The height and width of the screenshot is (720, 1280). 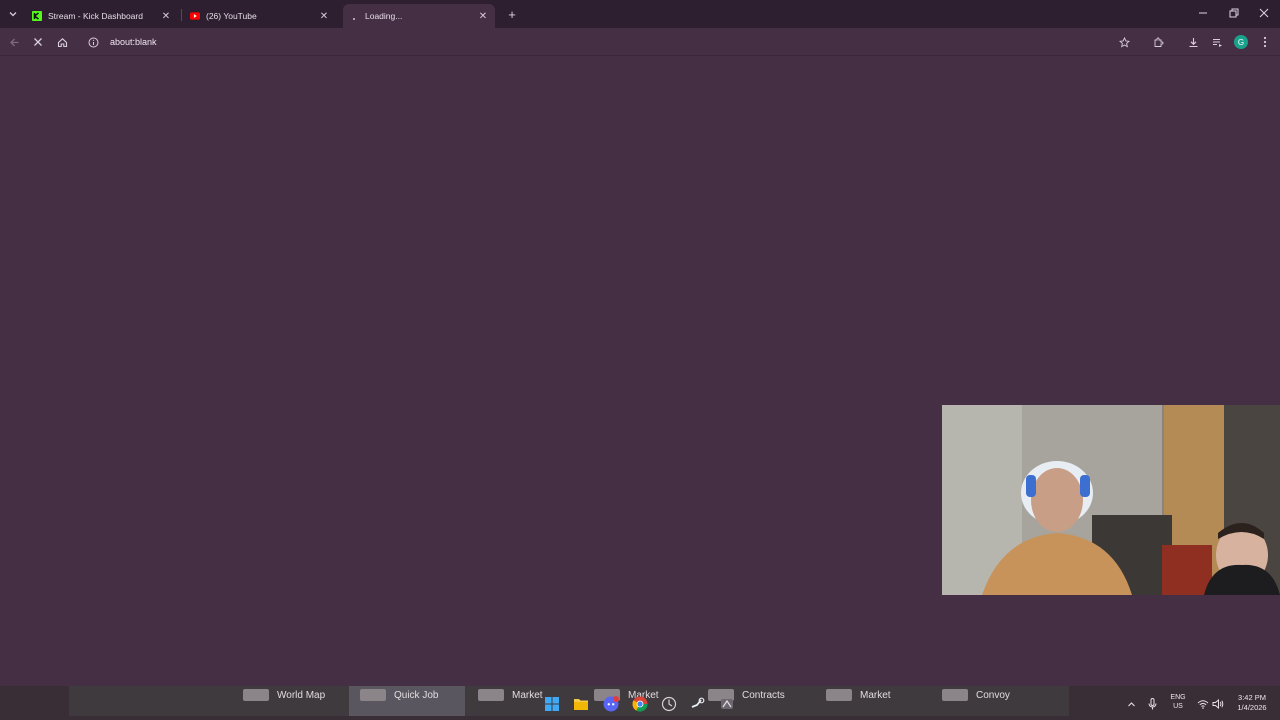 I want to click on new-tab-button: +, so click(x=512, y=14).